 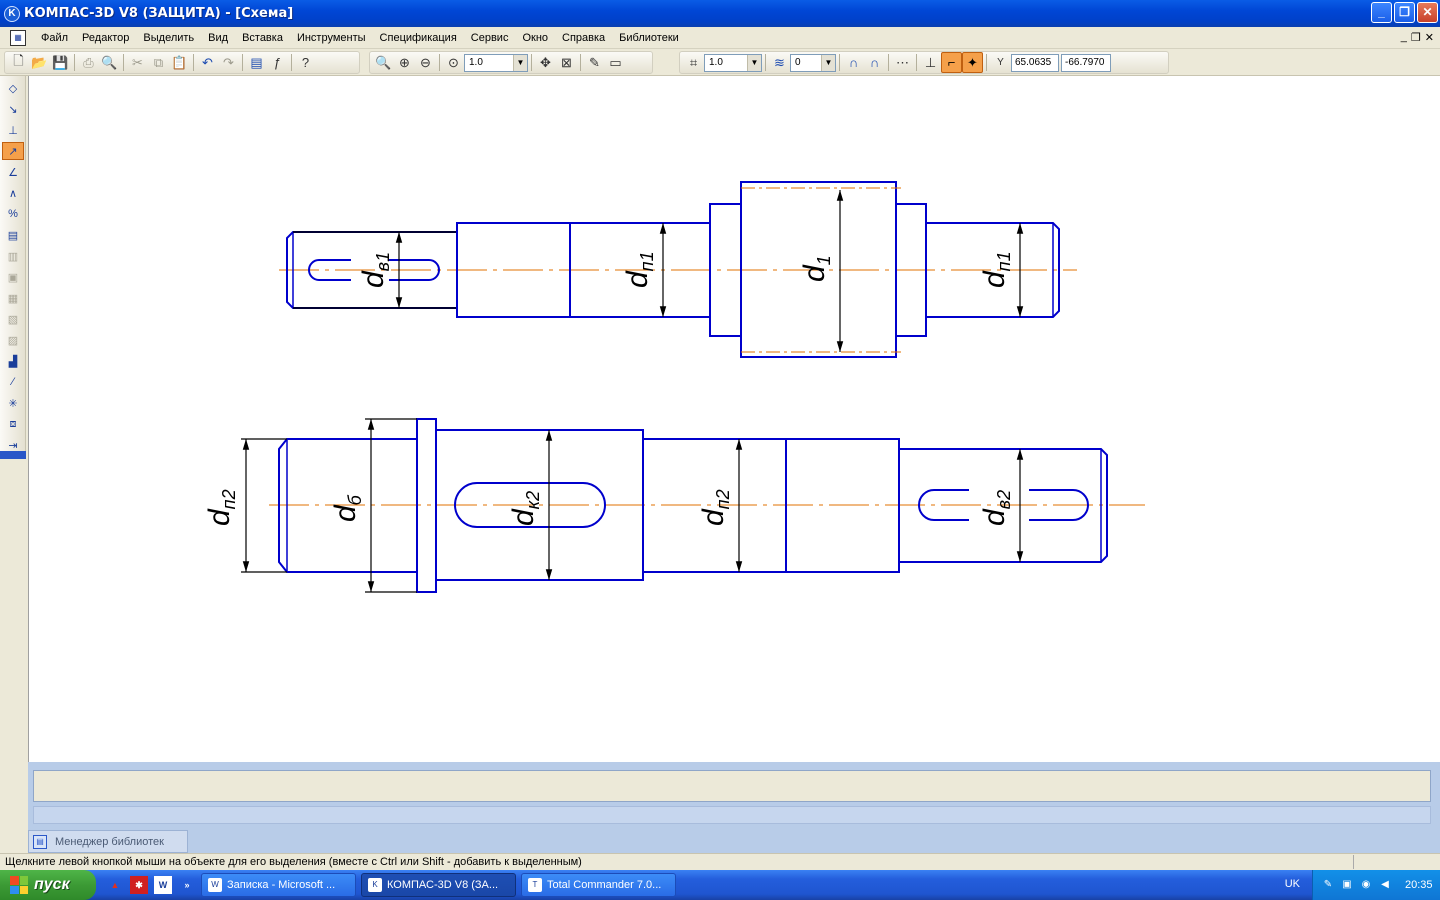 I want to click on toolbar-expand-handle, so click(x=13, y=455).